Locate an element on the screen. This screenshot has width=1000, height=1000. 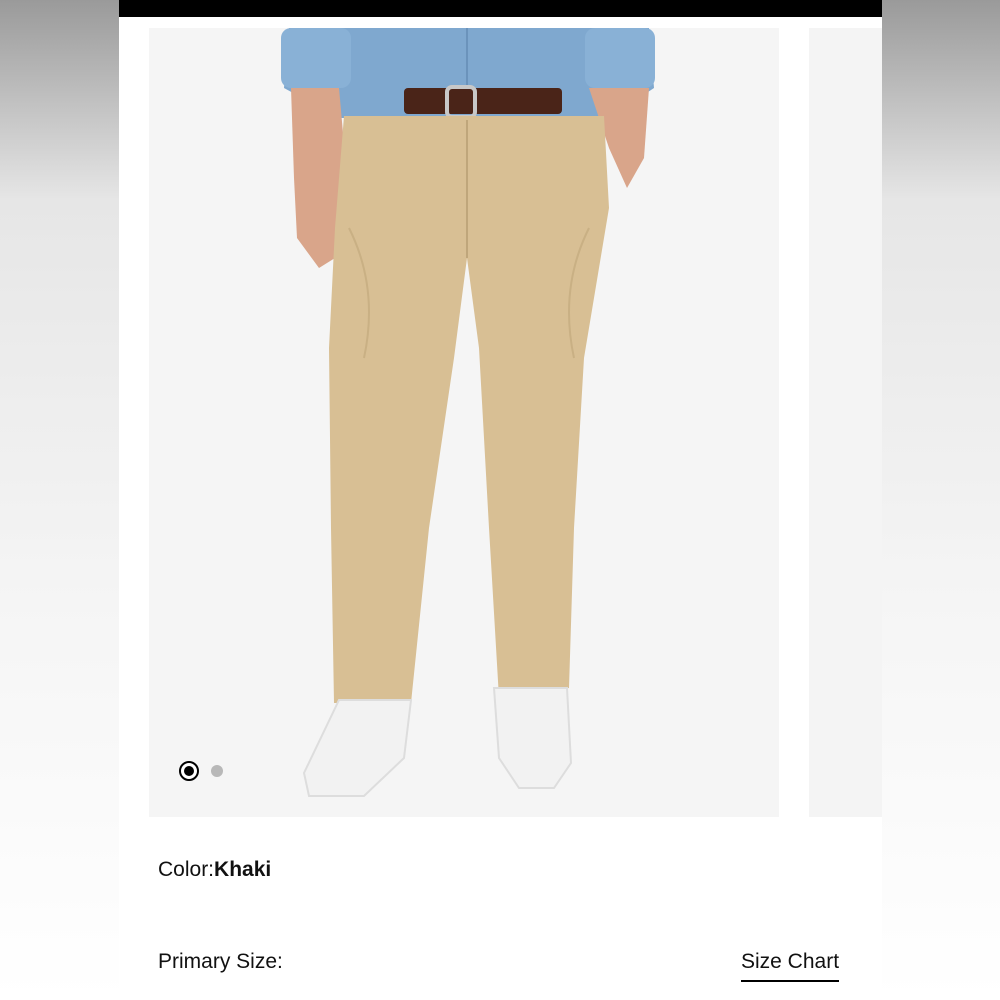
status-bar is located at coordinates (500, 8).